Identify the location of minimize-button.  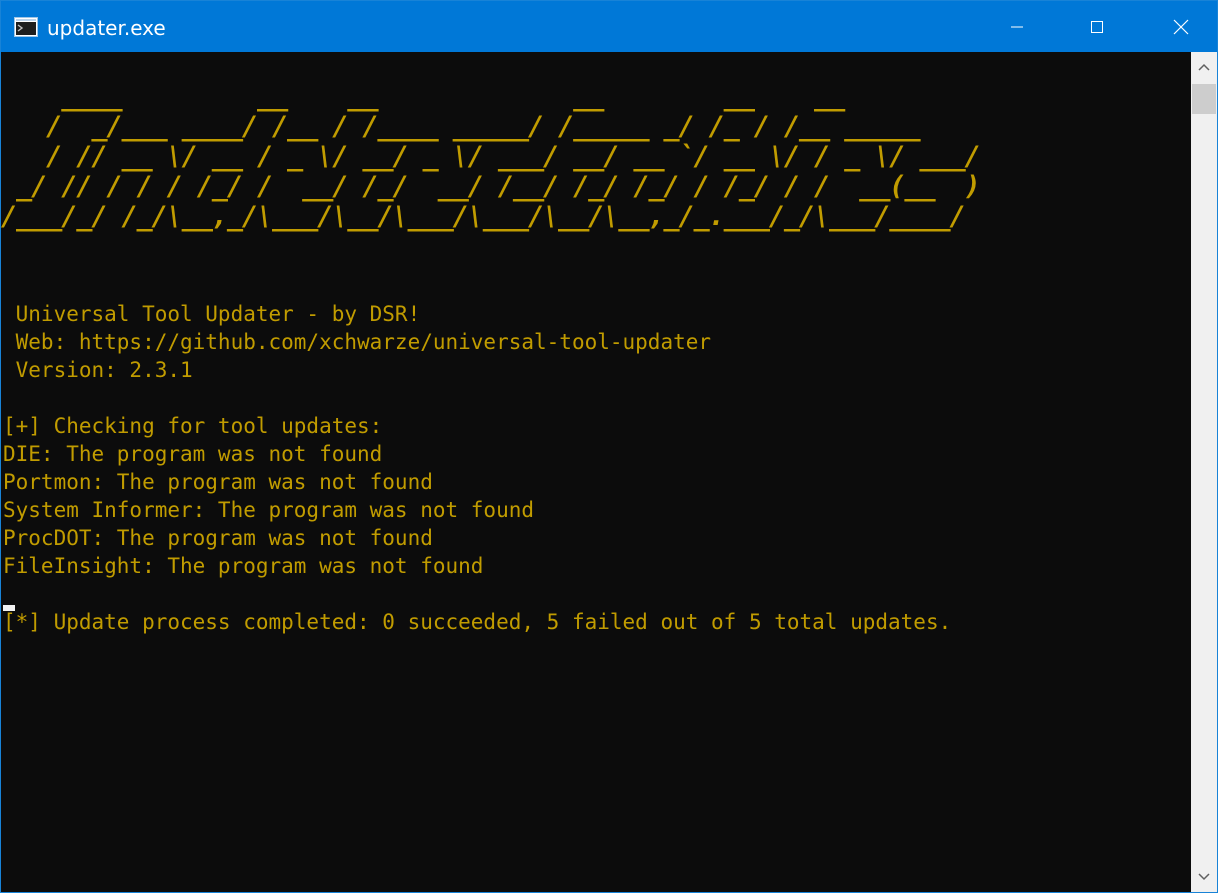
(1017, 26).